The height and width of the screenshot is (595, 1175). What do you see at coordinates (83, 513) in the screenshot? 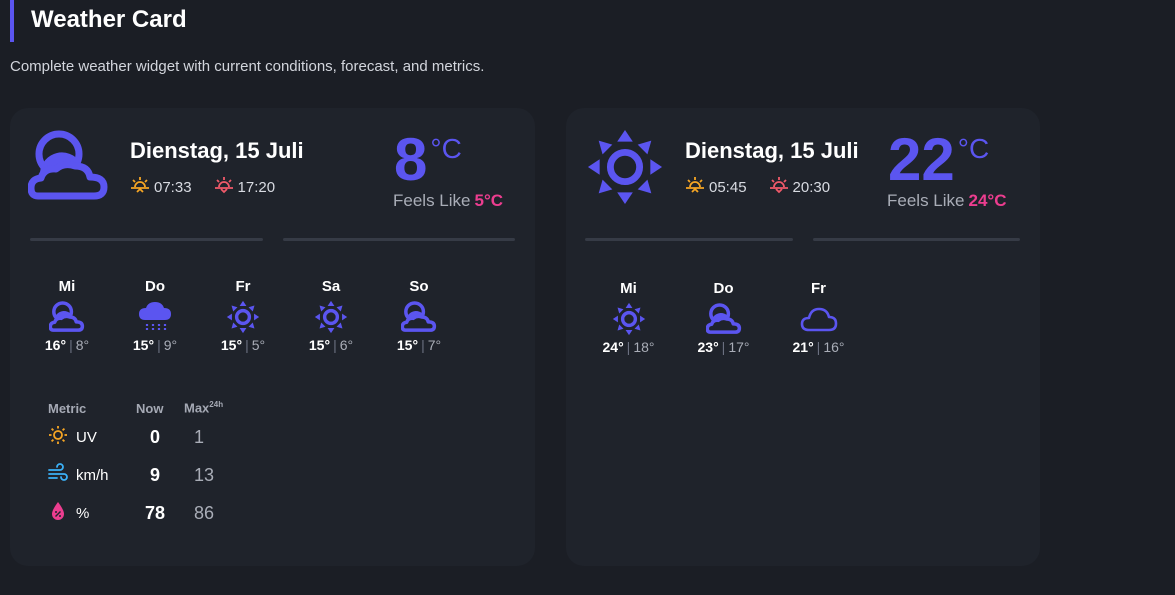
I see `metric-label: %` at bounding box center [83, 513].